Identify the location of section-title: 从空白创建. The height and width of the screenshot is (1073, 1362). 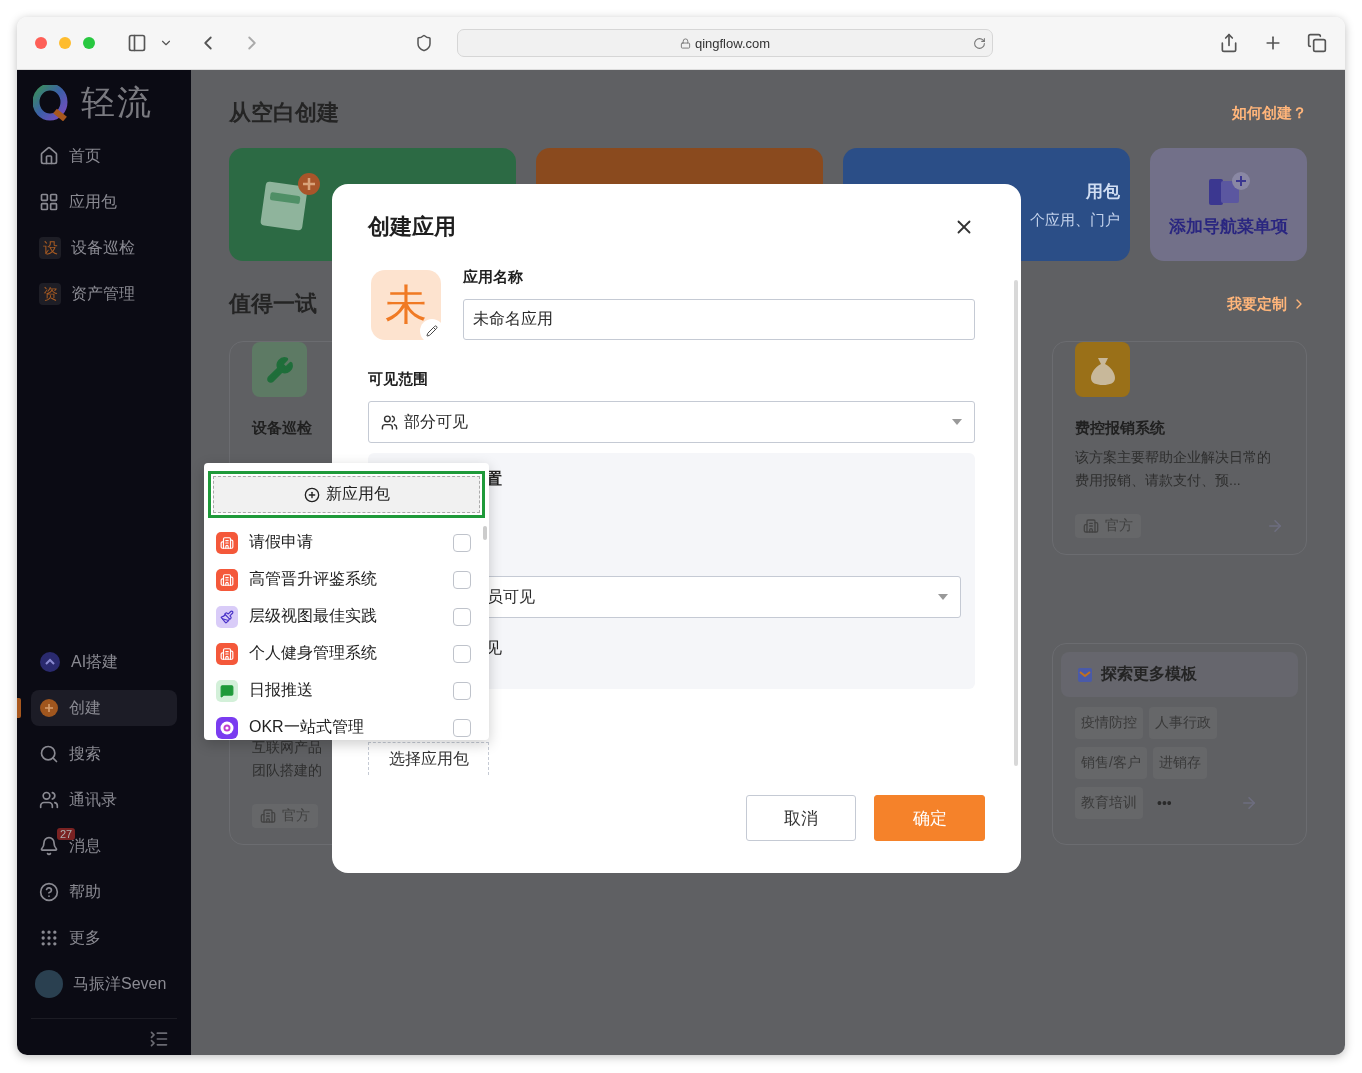
(284, 113).